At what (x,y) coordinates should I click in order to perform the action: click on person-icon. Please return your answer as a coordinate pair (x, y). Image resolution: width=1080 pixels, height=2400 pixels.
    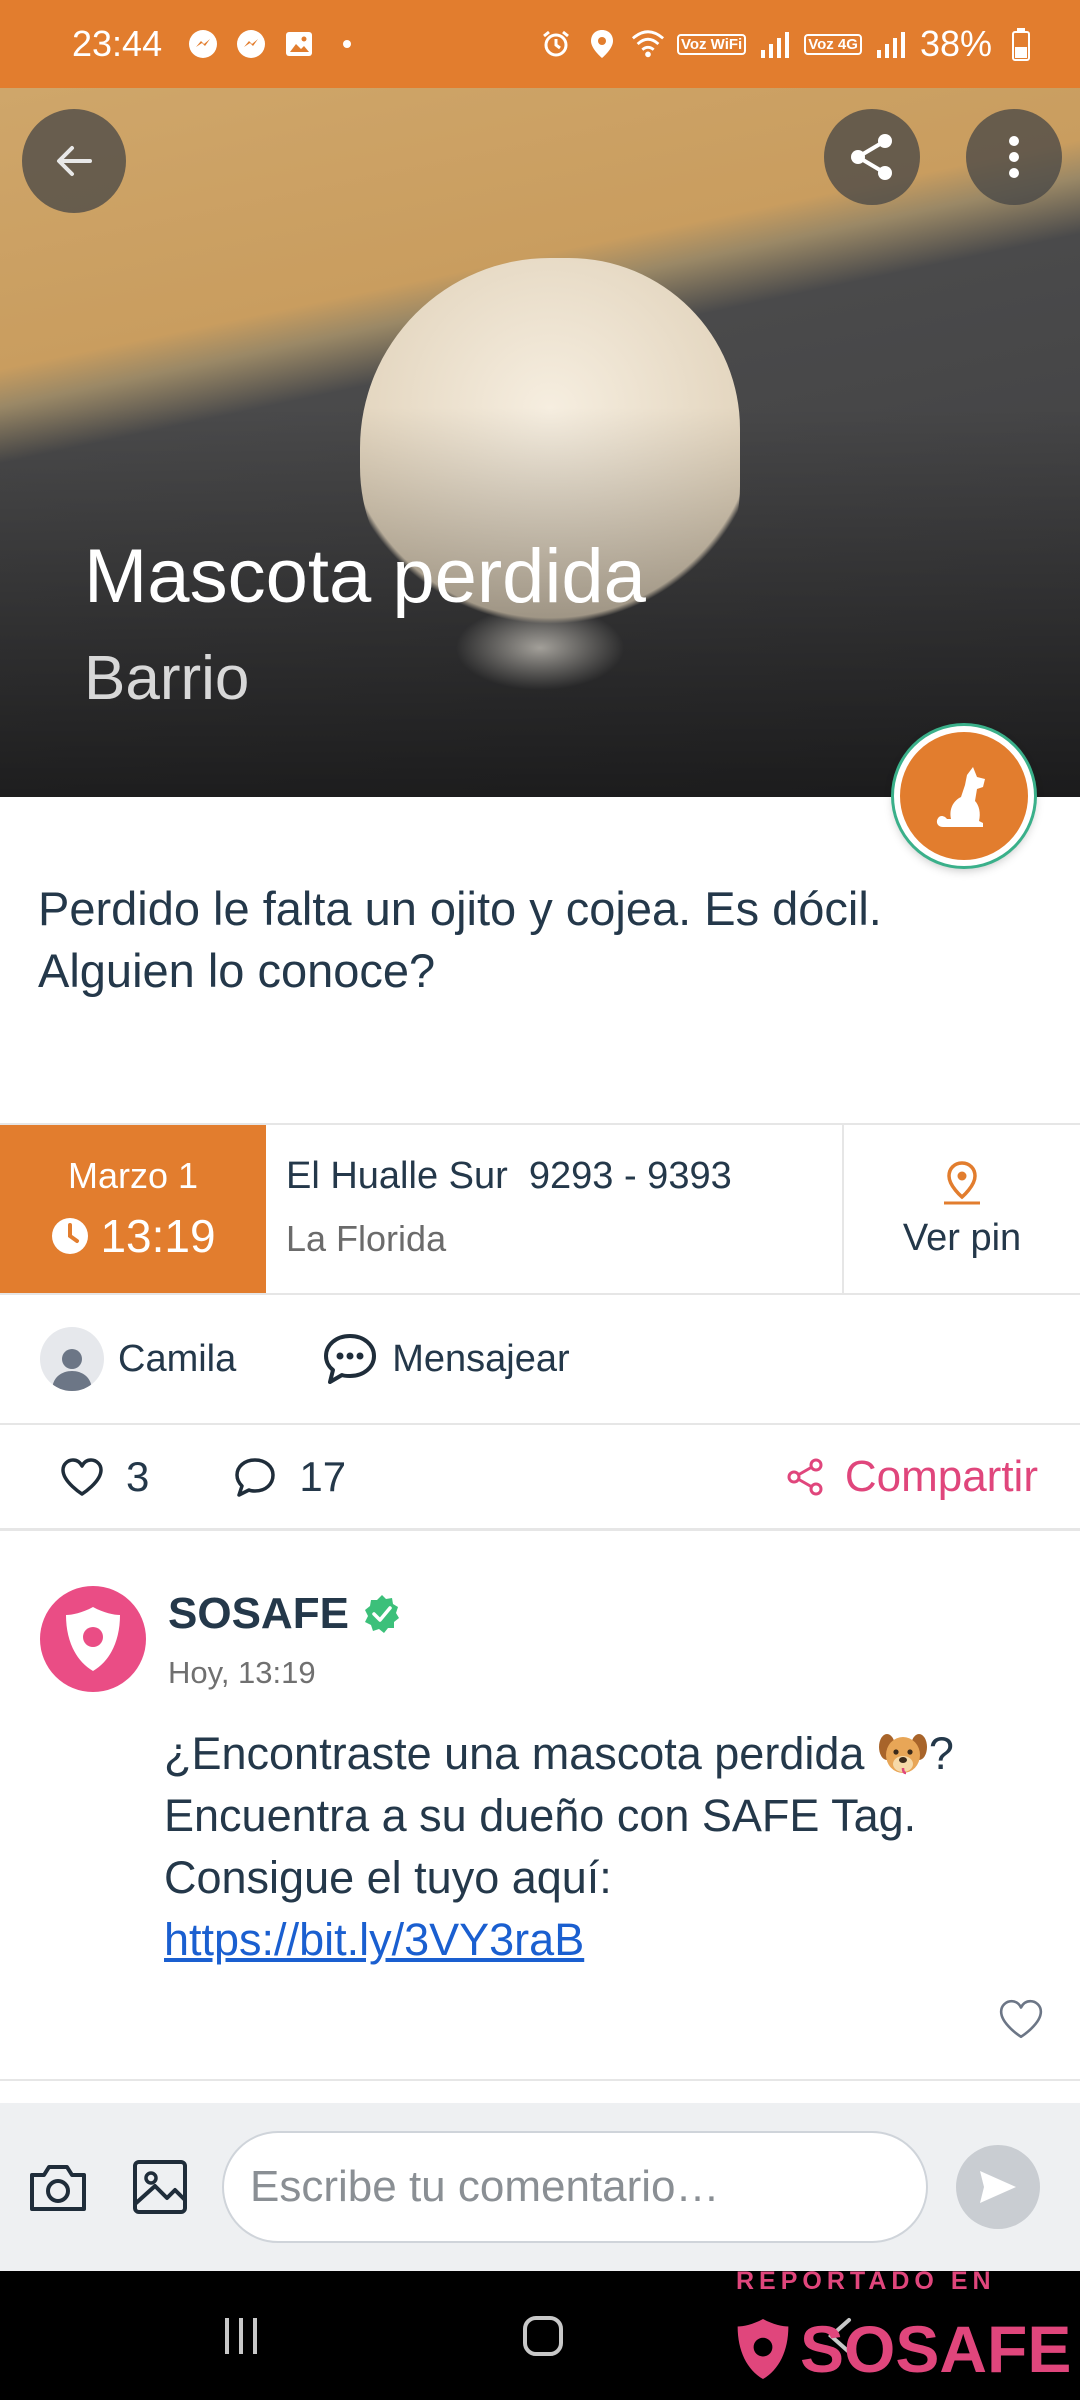
    Looking at the image, I should click on (72, 1370).